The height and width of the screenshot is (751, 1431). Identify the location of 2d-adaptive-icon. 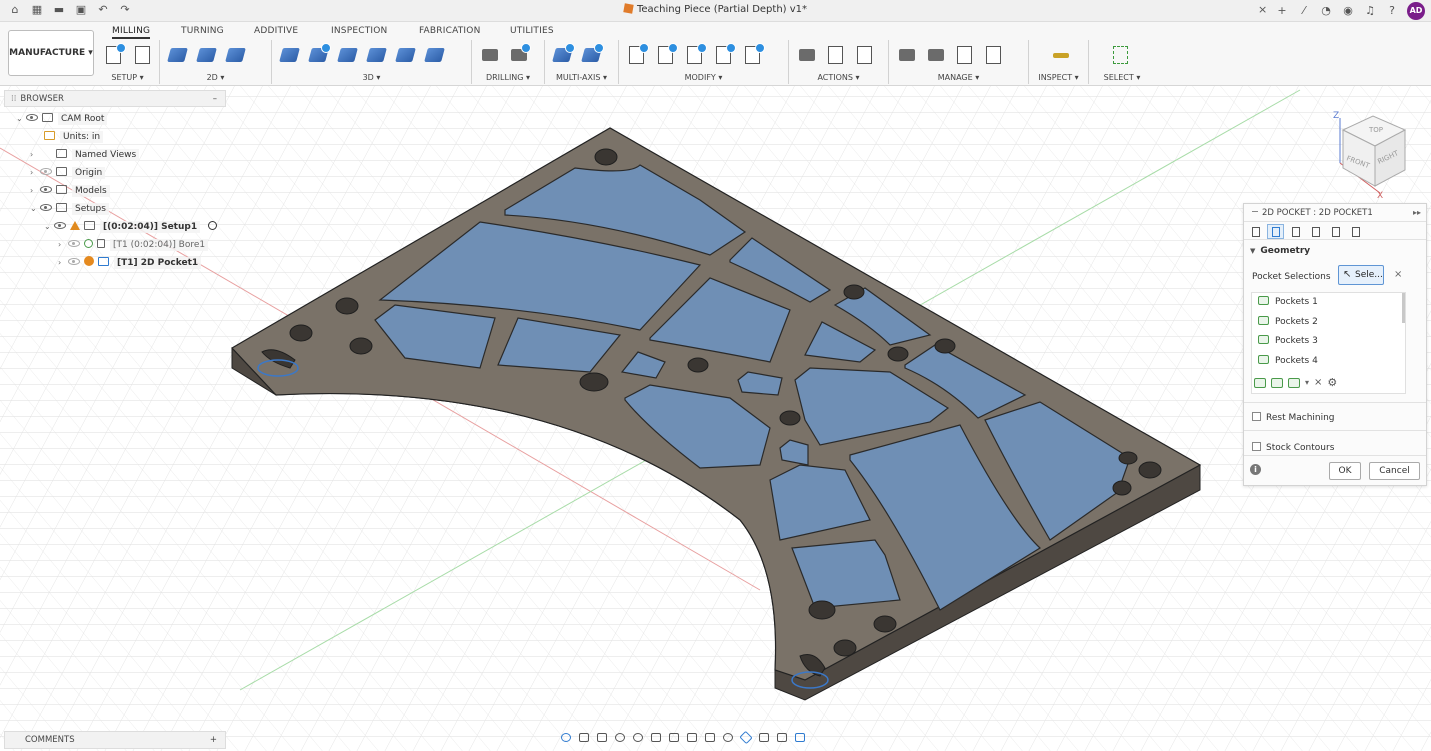
(178, 55).